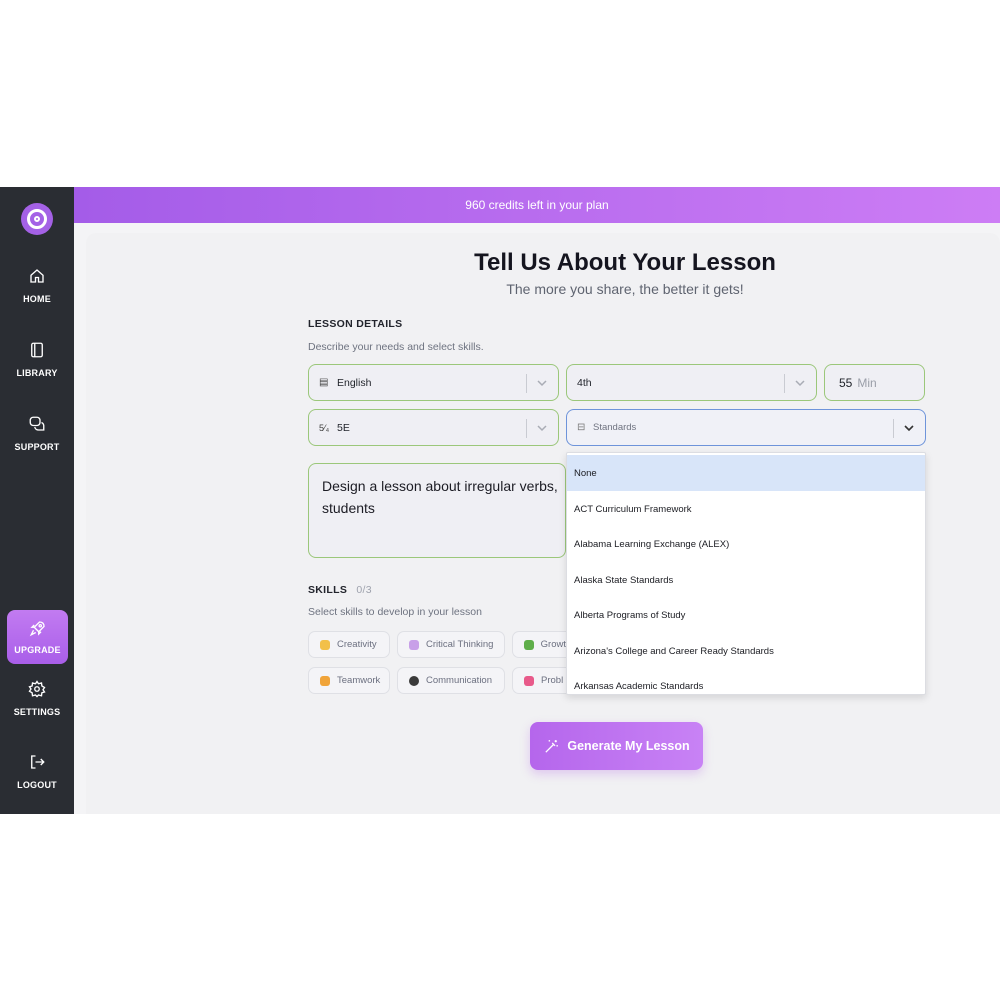 The width and height of the screenshot is (1000, 1000). I want to click on skill-chip-problem-solving: Probl, so click(539, 680).